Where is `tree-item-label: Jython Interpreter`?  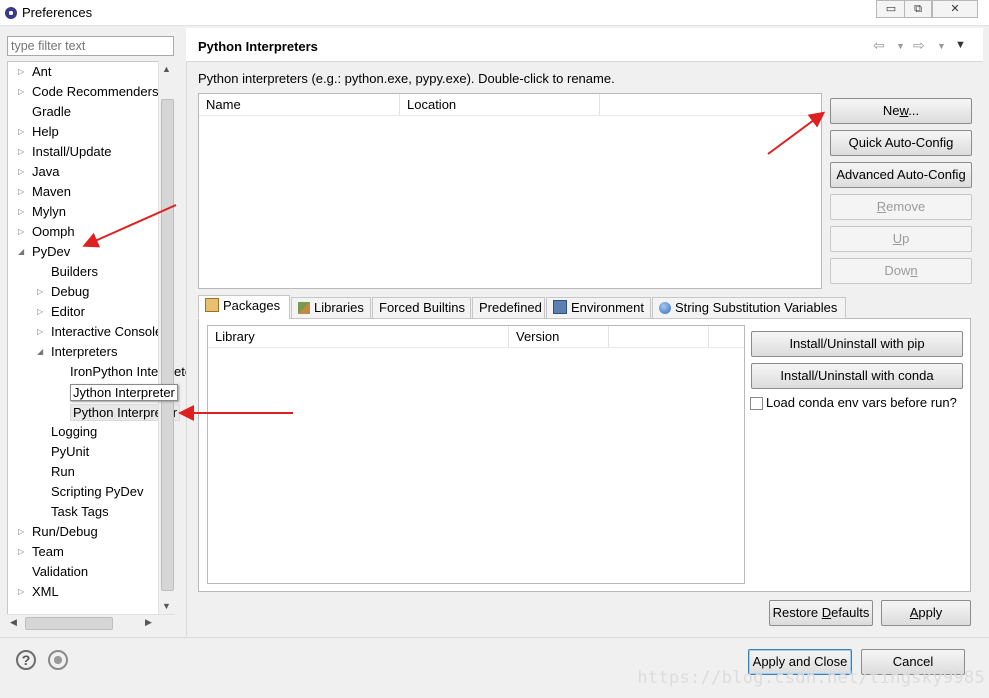 tree-item-label: Jython Interpreter is located at coordinates (124, 392).